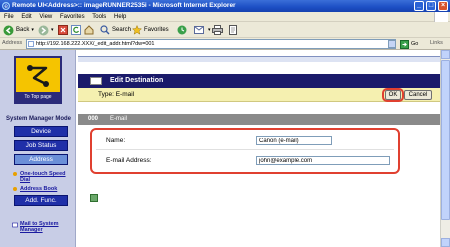 This screenshot has width=450, height=247. I want to click on mail-icon, so click(199, 30).